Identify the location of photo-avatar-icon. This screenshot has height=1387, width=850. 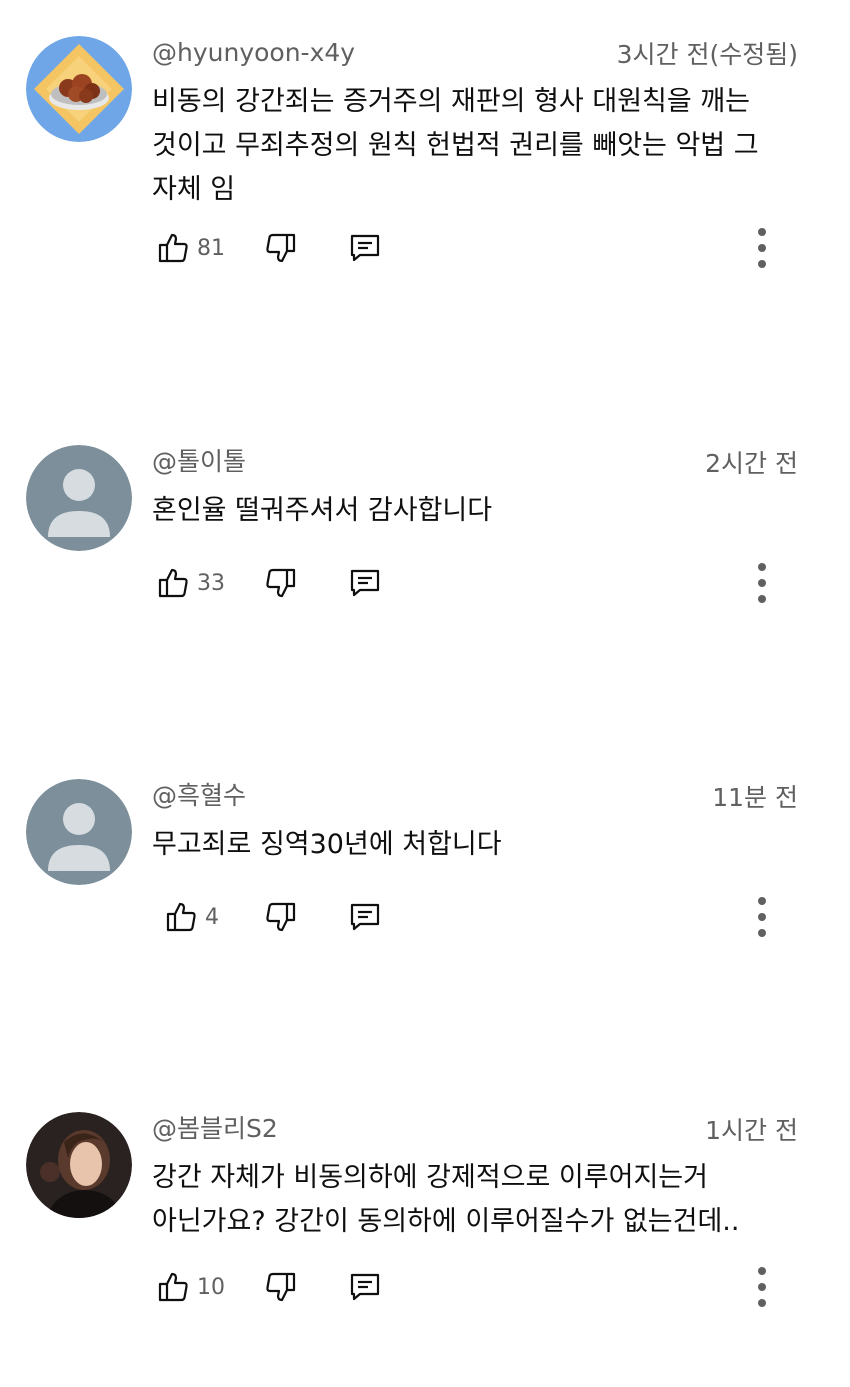
(79, 1165).